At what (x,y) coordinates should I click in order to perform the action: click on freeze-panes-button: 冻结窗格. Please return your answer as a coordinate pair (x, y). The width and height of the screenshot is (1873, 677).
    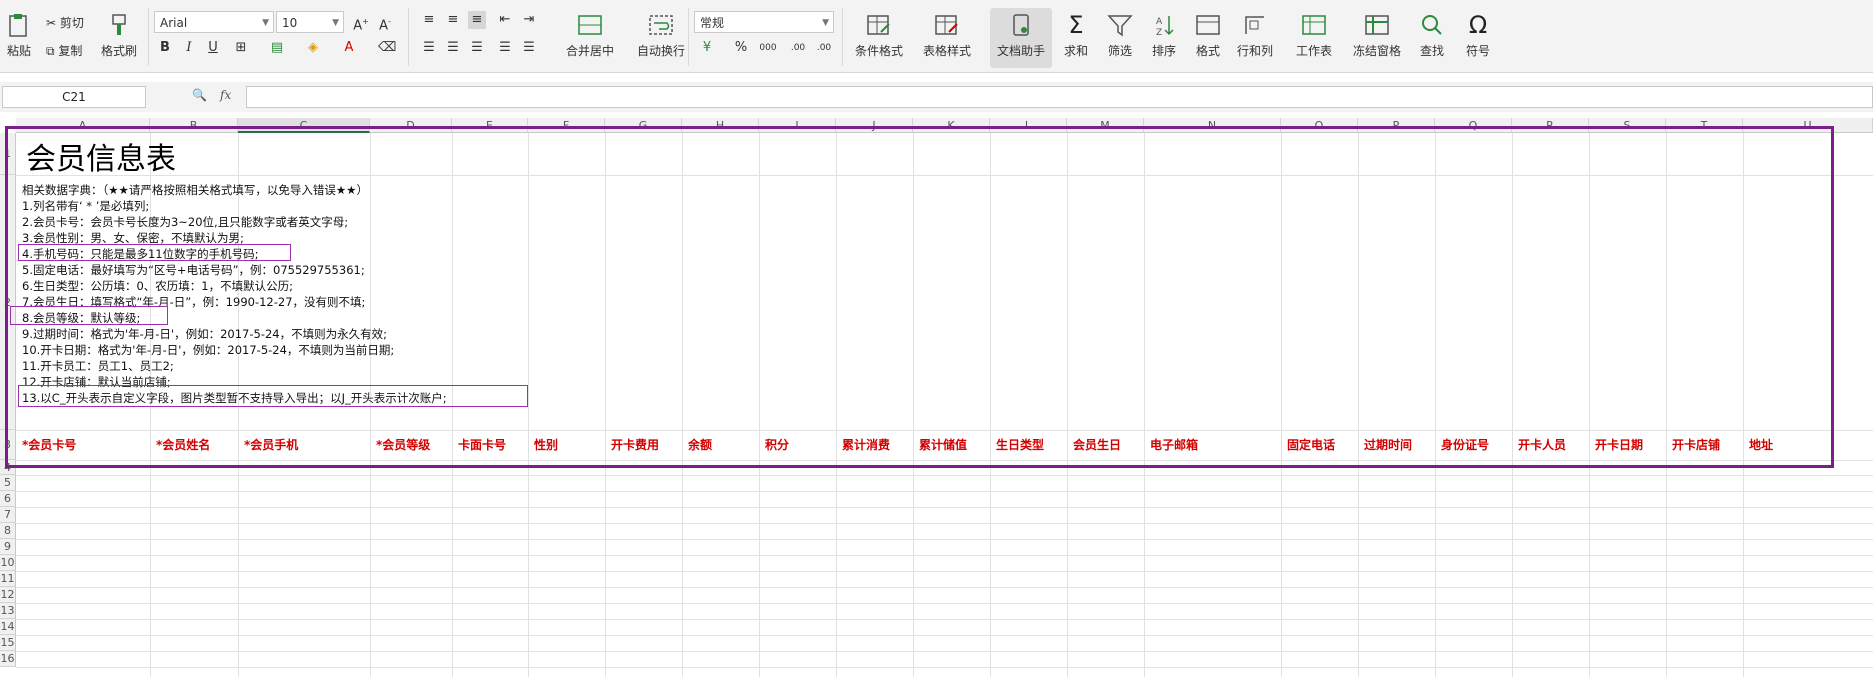
    Looking at the image, I should click on (1377, 38).